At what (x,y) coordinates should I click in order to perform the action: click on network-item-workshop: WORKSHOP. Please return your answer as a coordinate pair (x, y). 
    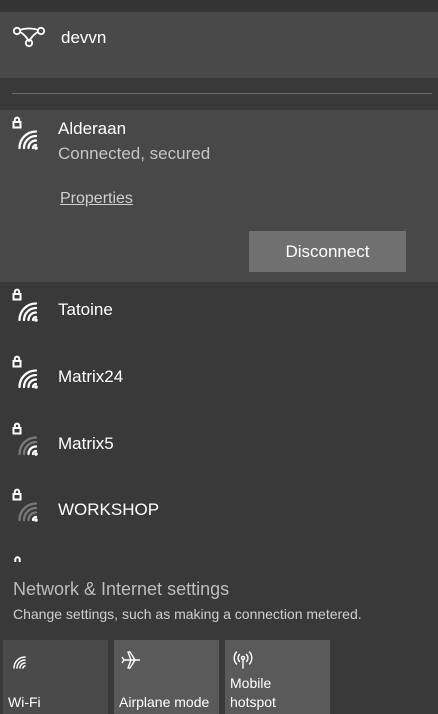
    Looking at the image, I should click on (219, 515).